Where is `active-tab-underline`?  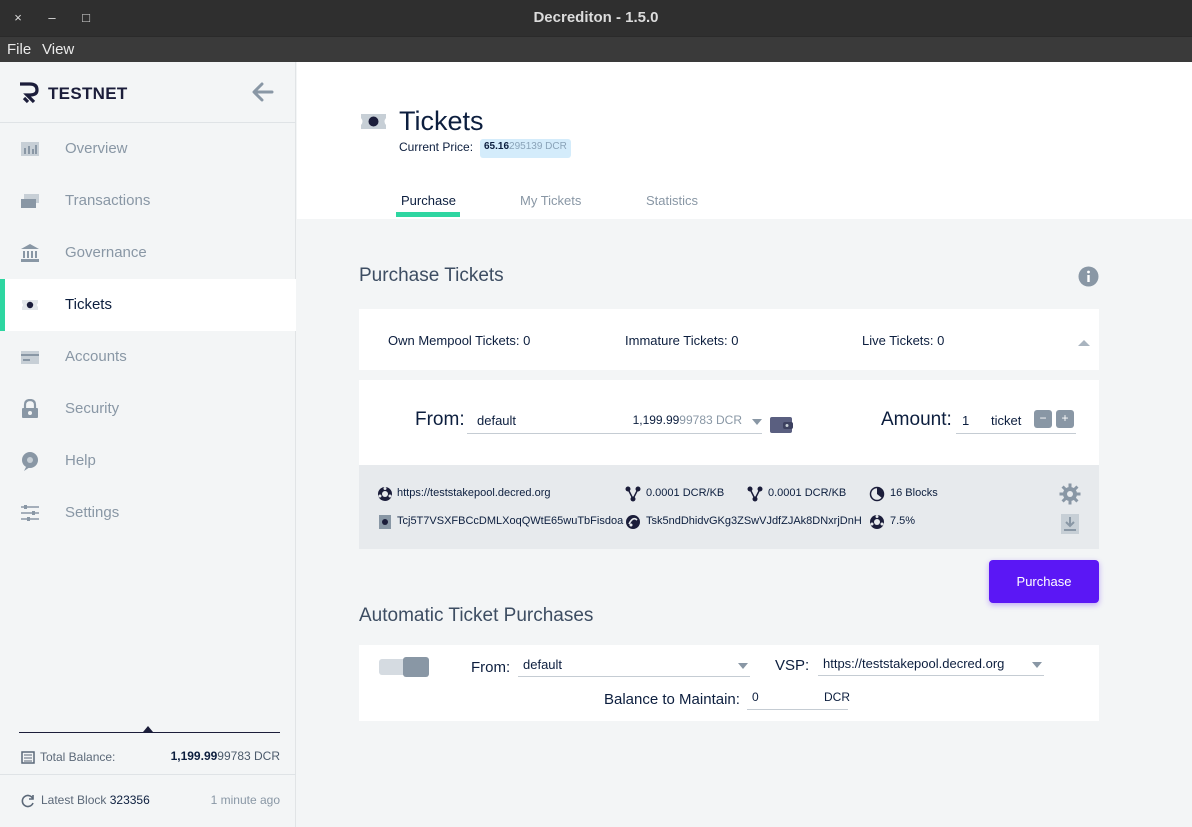 active-tab-underline is located at coordinates (428, 214).